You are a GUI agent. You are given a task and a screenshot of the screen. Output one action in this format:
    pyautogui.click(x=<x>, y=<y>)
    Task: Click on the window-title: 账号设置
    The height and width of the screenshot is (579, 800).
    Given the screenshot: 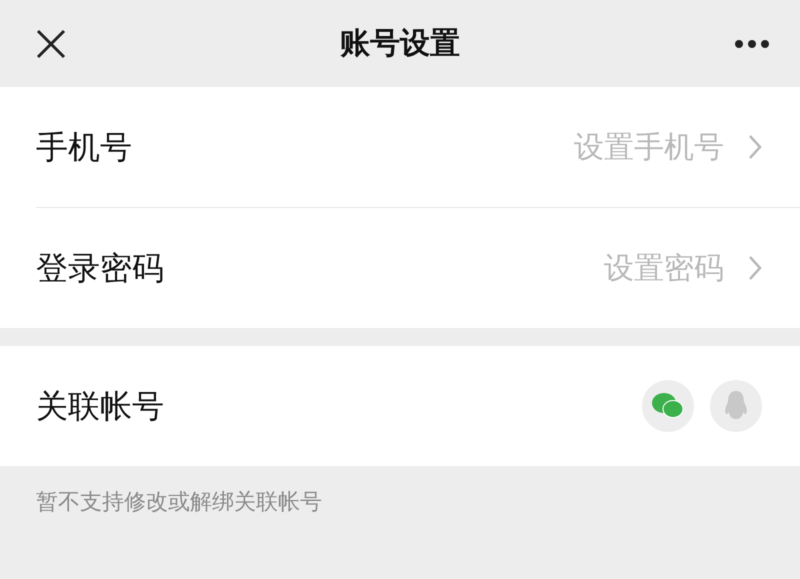 What is the action you would take?
    pyautogui.click(x=400, y=44)
    